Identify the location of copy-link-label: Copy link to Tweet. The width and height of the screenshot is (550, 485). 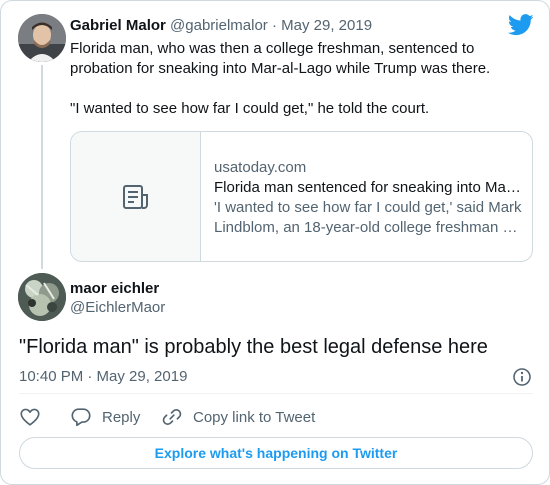
(254, 417).